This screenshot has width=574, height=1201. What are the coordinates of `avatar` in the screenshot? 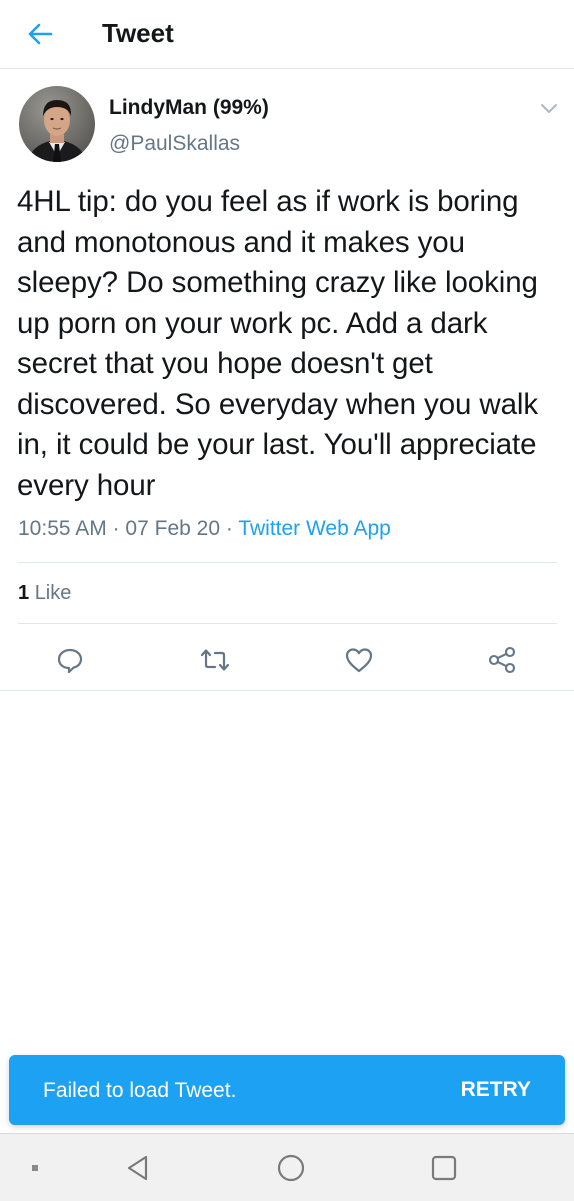 It's located at (57, 124).